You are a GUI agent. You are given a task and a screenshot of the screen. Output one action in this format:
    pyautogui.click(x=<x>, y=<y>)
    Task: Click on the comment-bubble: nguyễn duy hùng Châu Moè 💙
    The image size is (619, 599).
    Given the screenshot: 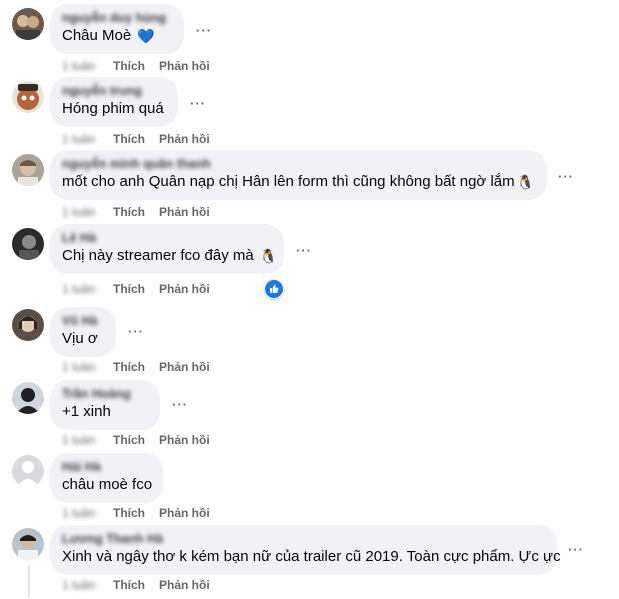 What is the action you would take?
    pyautogui.click(x=117, y=29)
    